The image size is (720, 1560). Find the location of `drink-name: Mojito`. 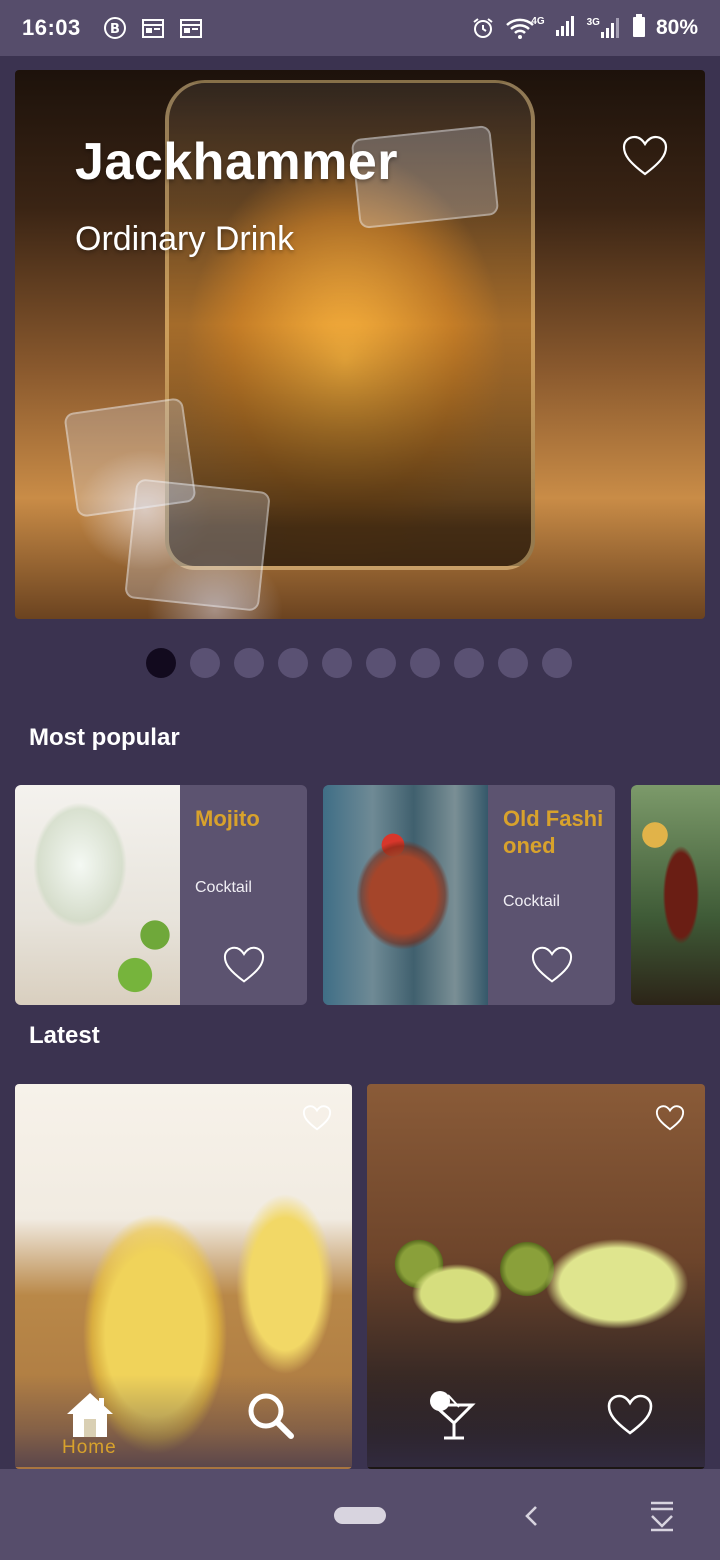

drink-name: Mojito is located at coordinates (227, 818).